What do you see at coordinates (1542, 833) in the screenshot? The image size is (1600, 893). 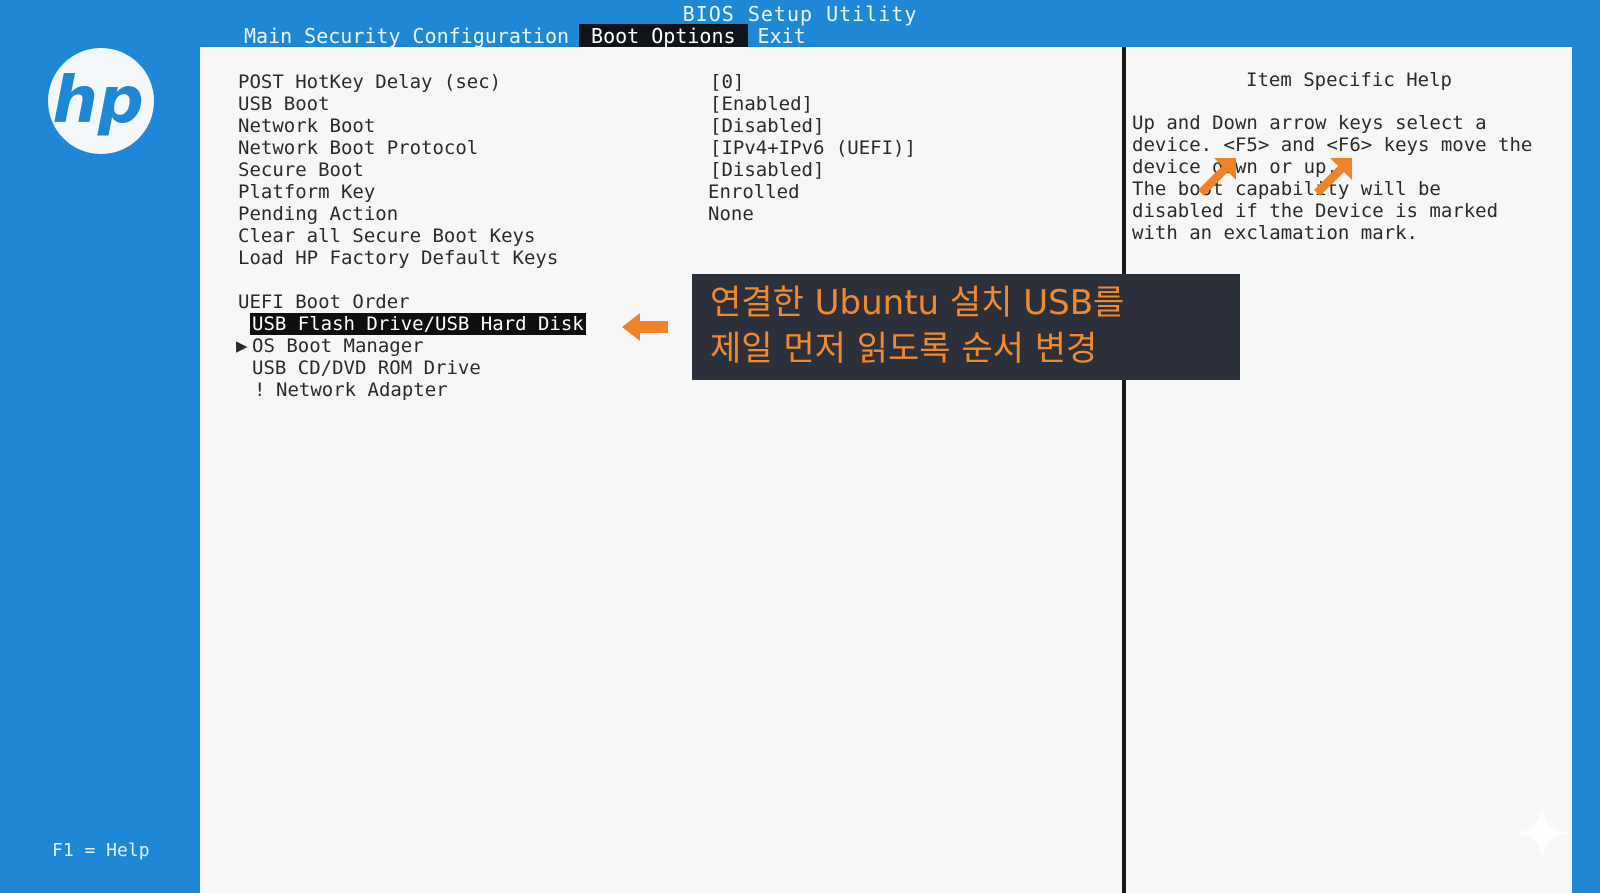 I see `sparkle-icon` at bounding box center [1542, 833].